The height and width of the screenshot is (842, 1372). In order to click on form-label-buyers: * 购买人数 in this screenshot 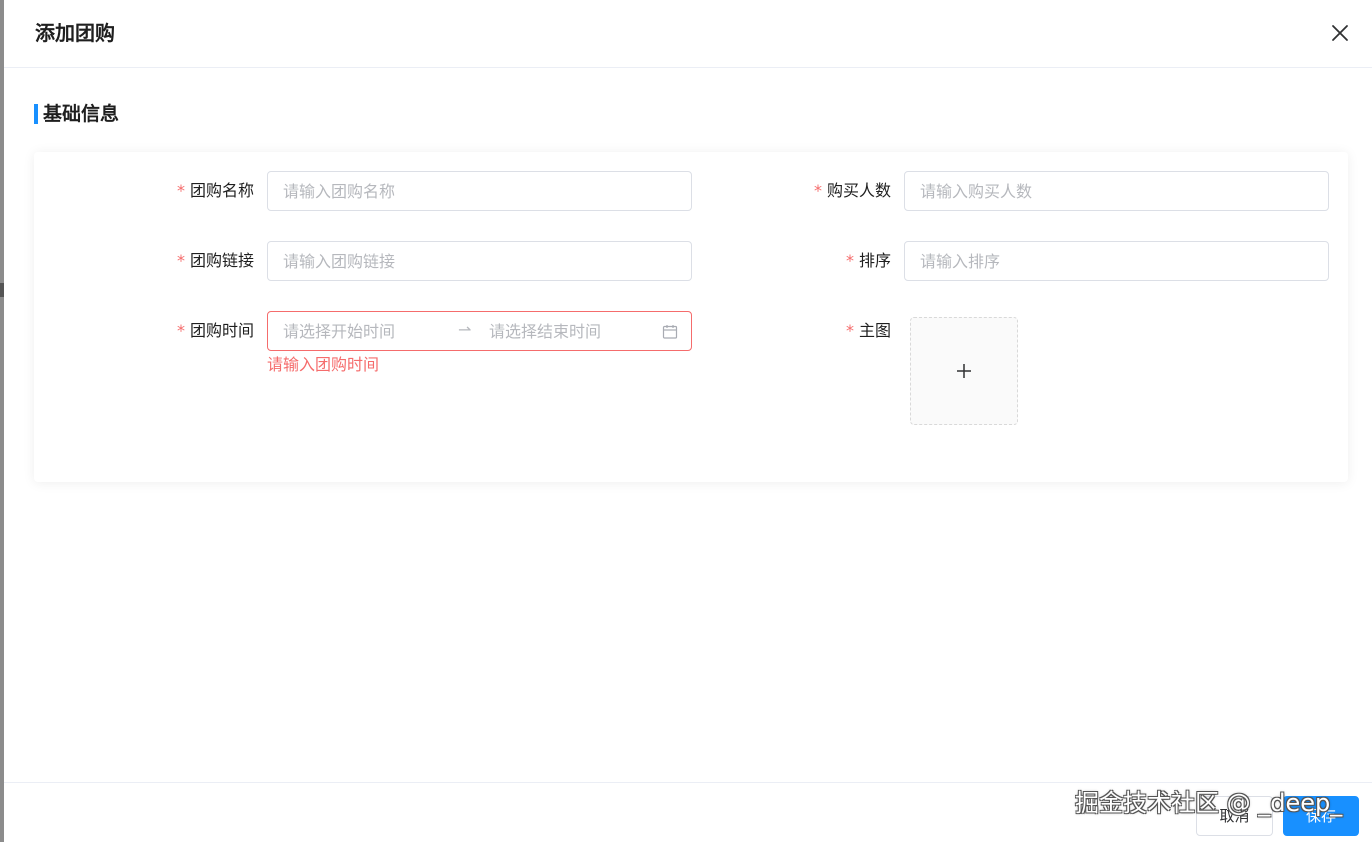, I will do `click(852, 191)`.